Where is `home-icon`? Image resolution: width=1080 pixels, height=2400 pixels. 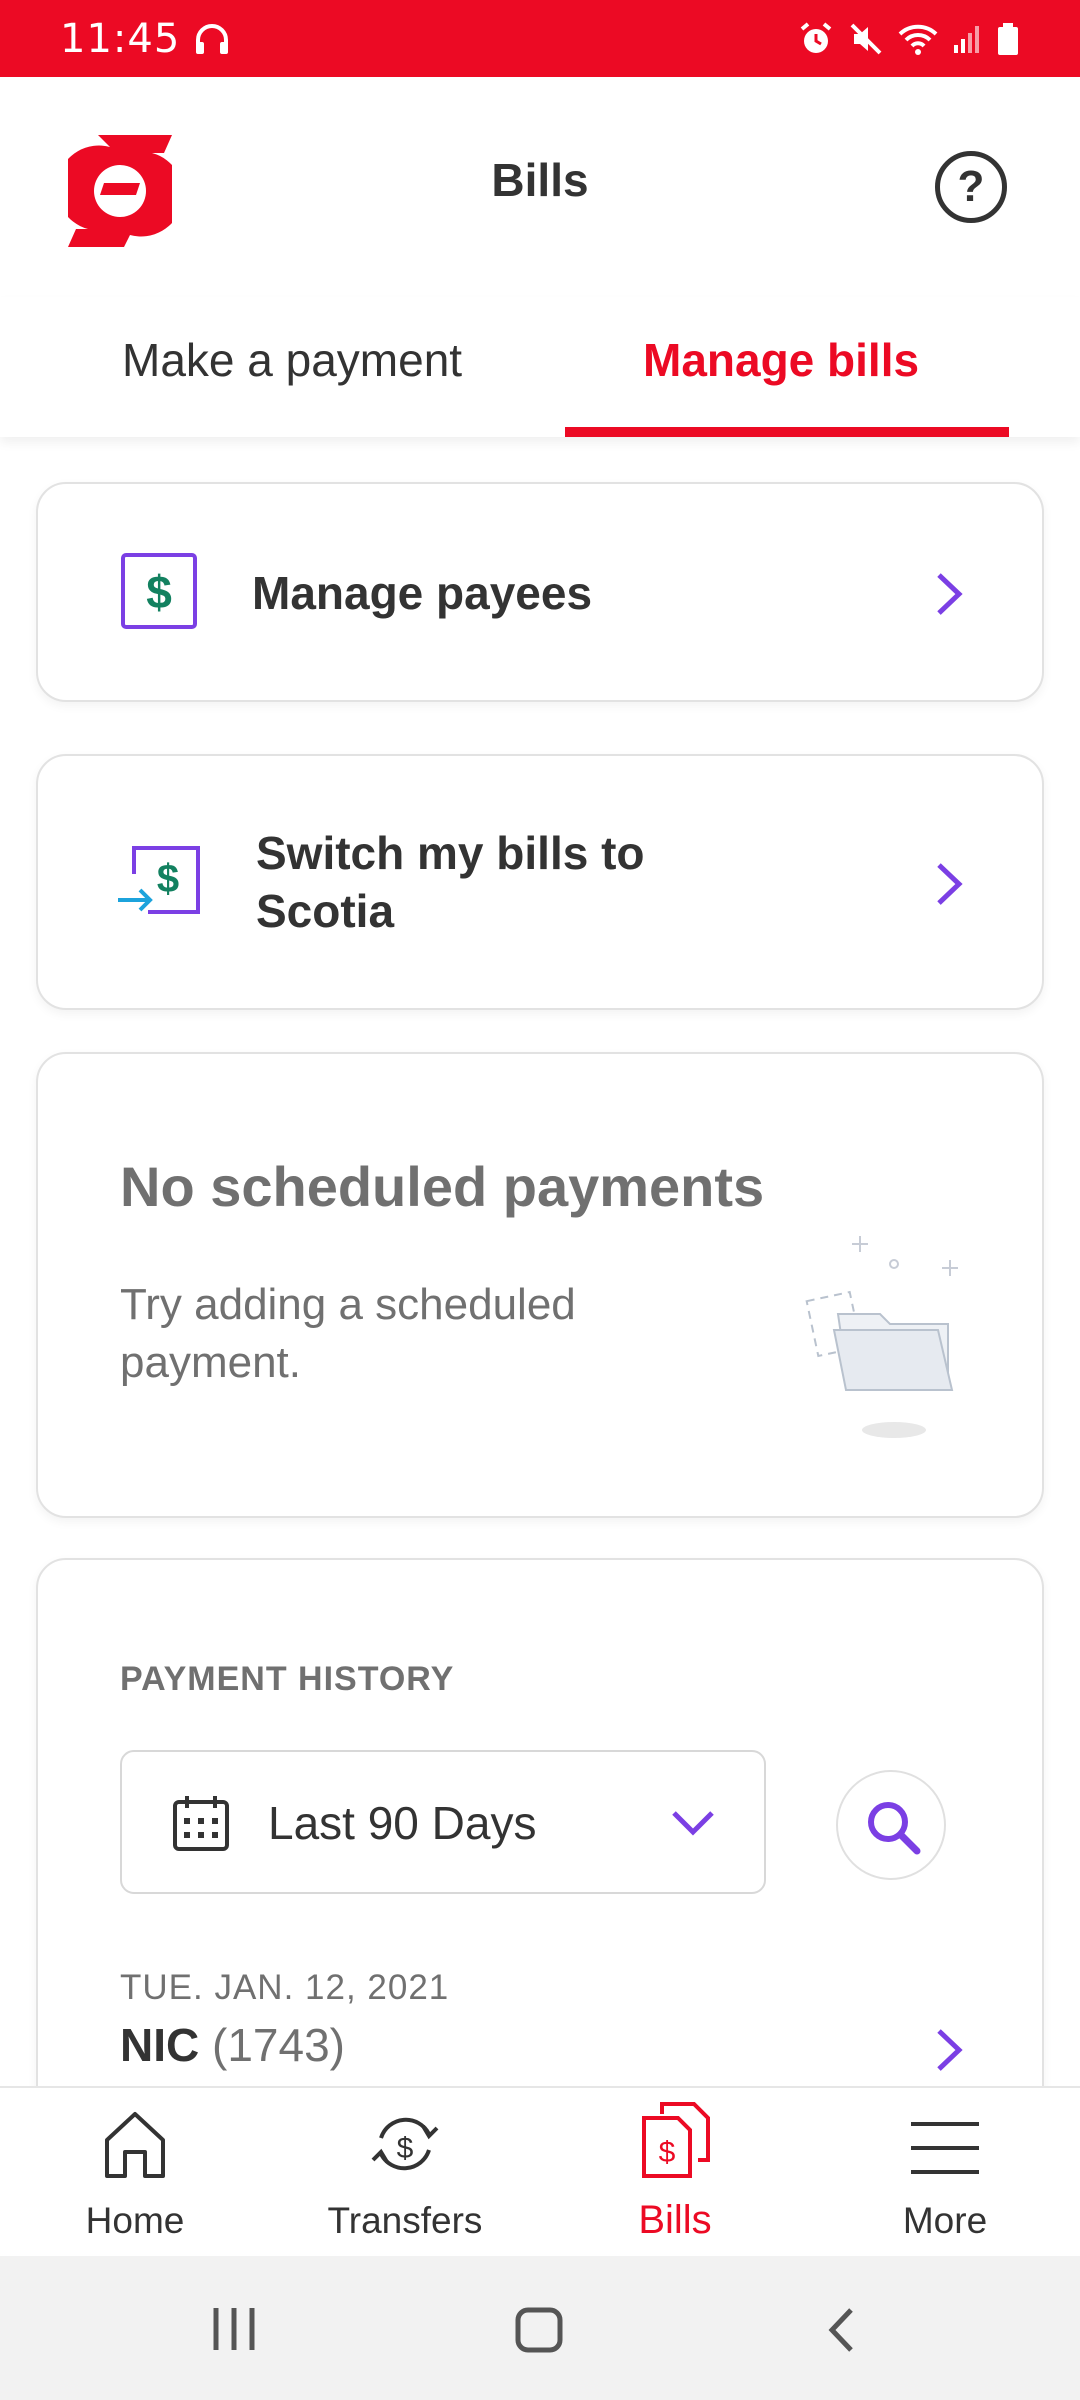 home-icon is located at coordinates (135, 2145).